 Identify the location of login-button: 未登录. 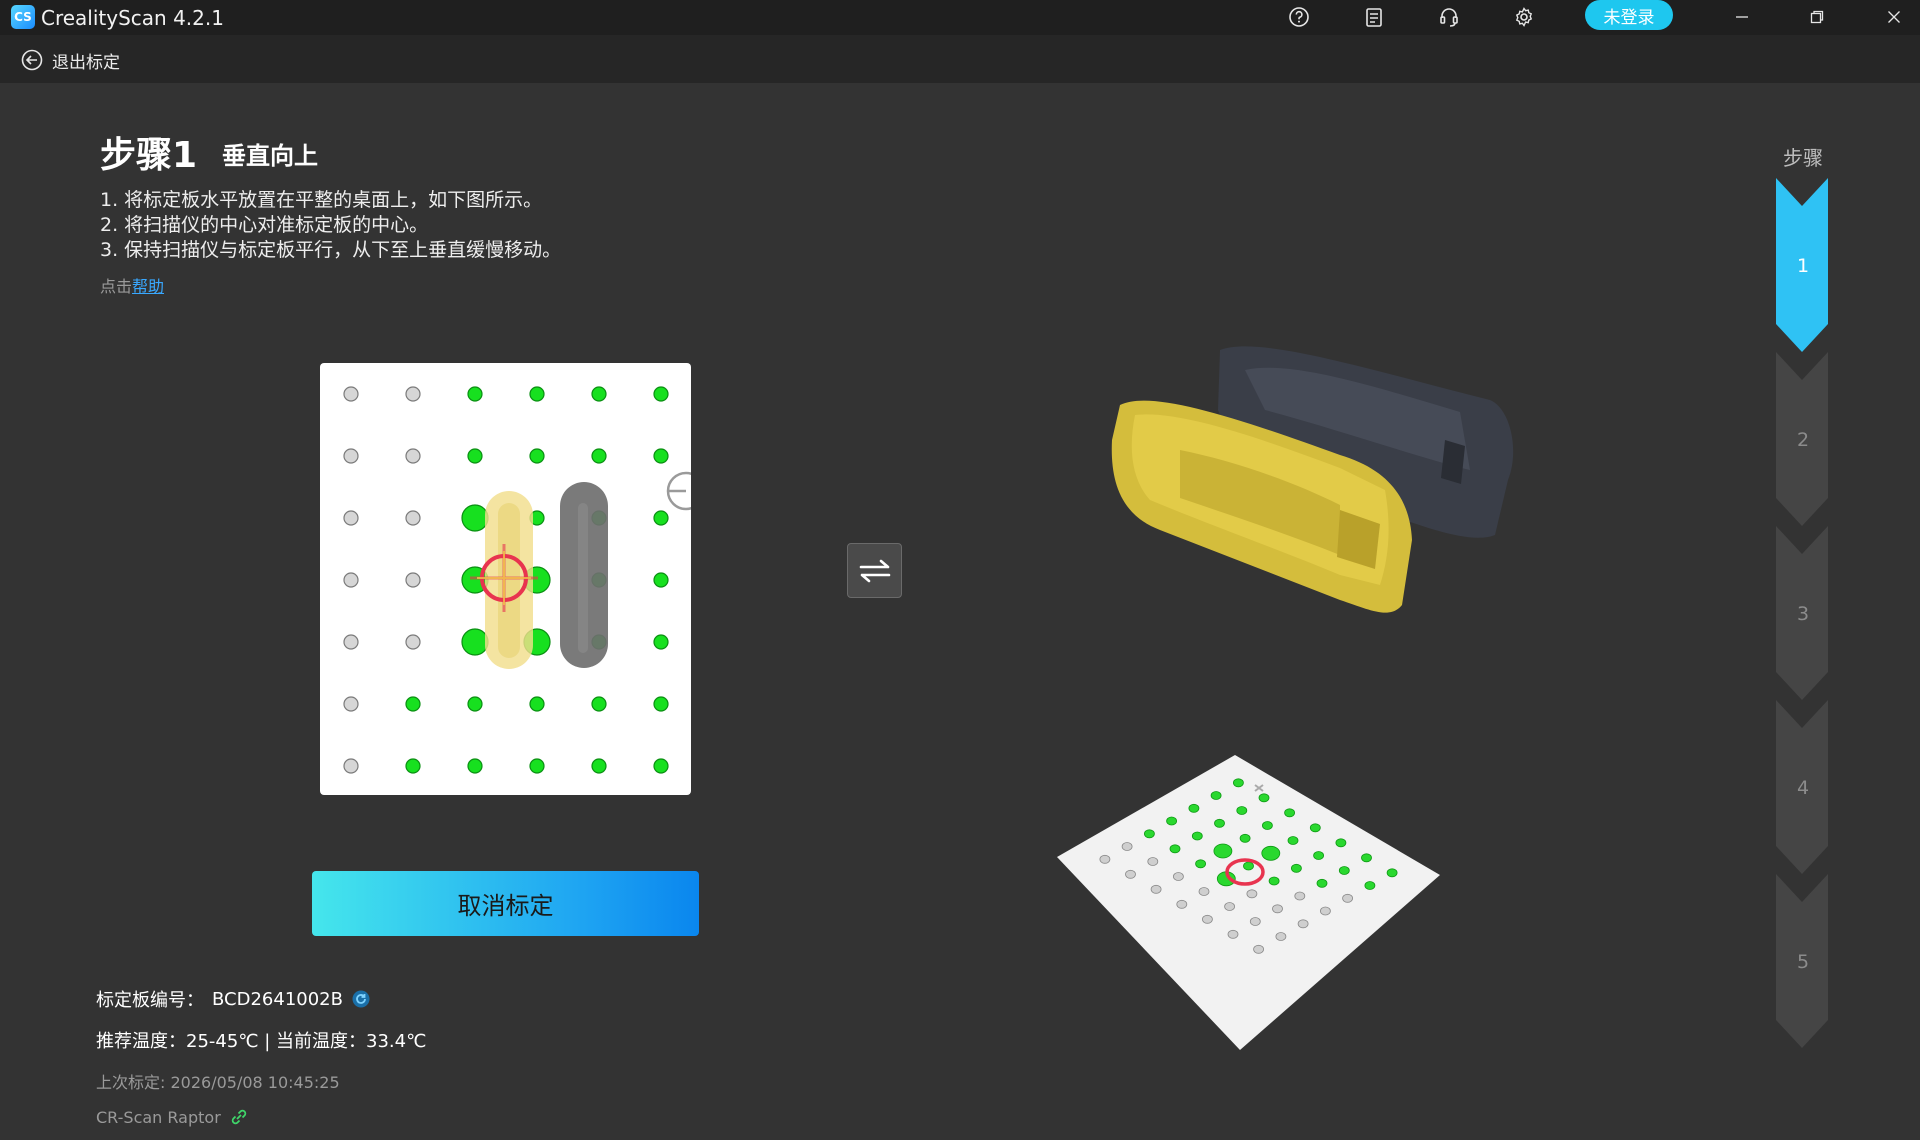
(1629, 15).